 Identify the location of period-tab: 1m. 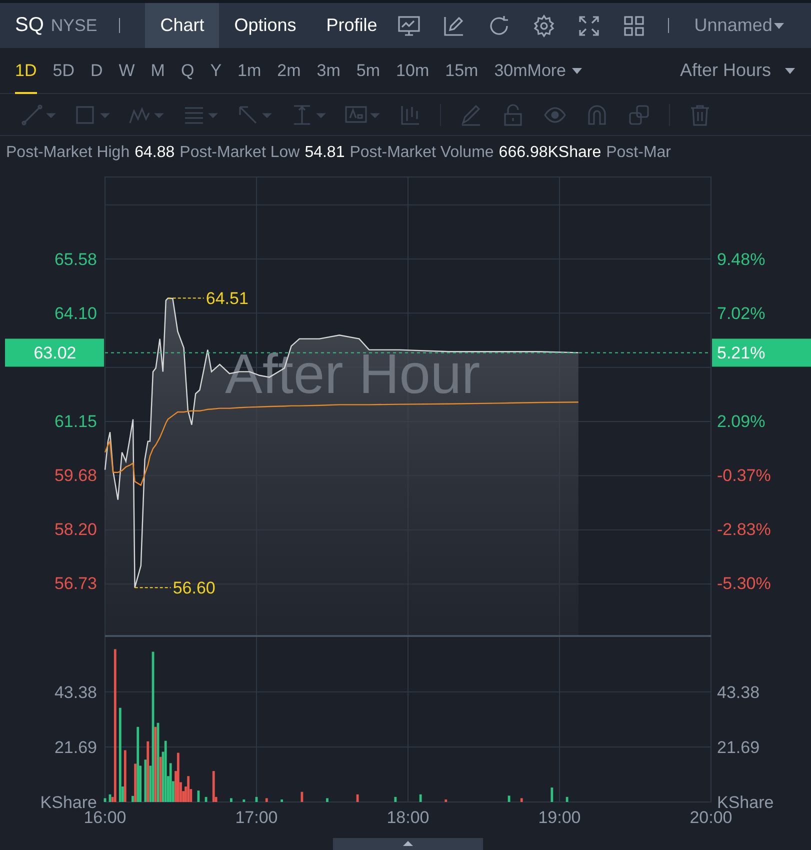
(250, 71).